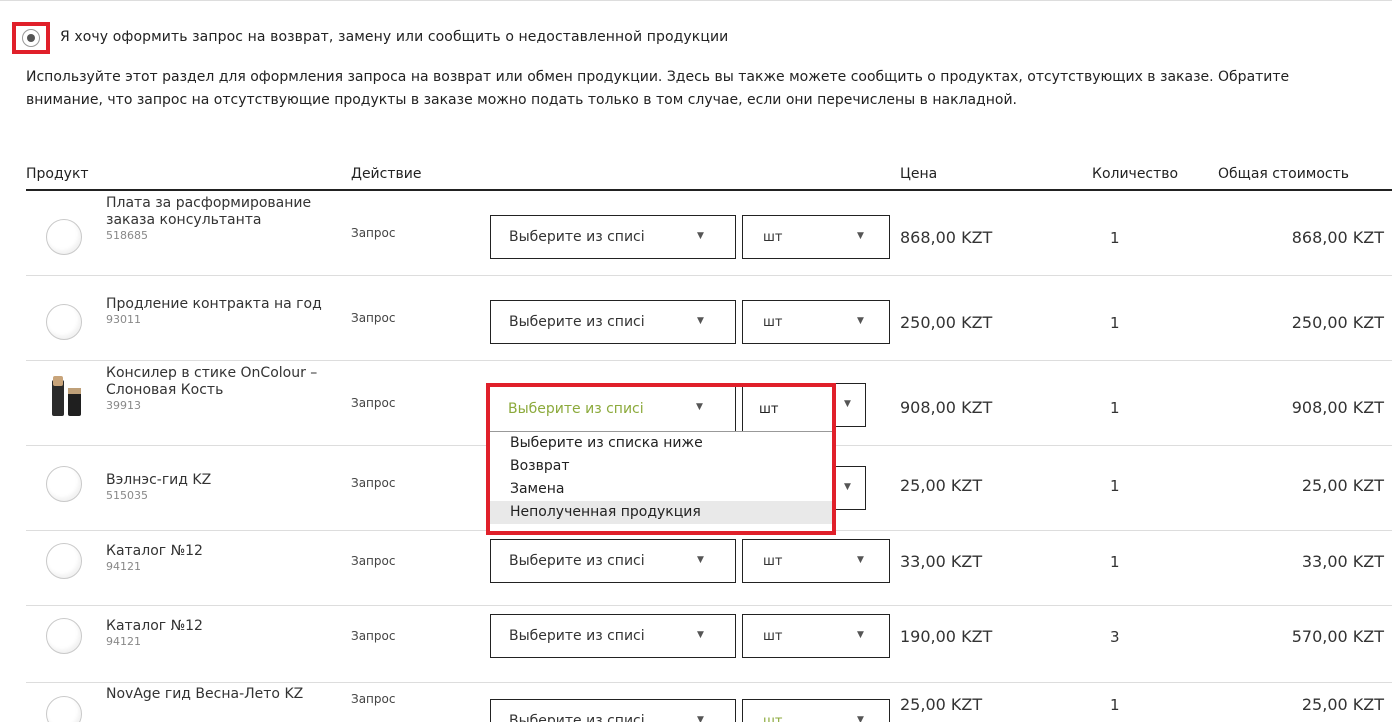  What do you see at coordinates (226, 487) in the screenshot?
I see `product-name: Вэлнэс-гид KZ 515035` at bounding box center [226, 487].